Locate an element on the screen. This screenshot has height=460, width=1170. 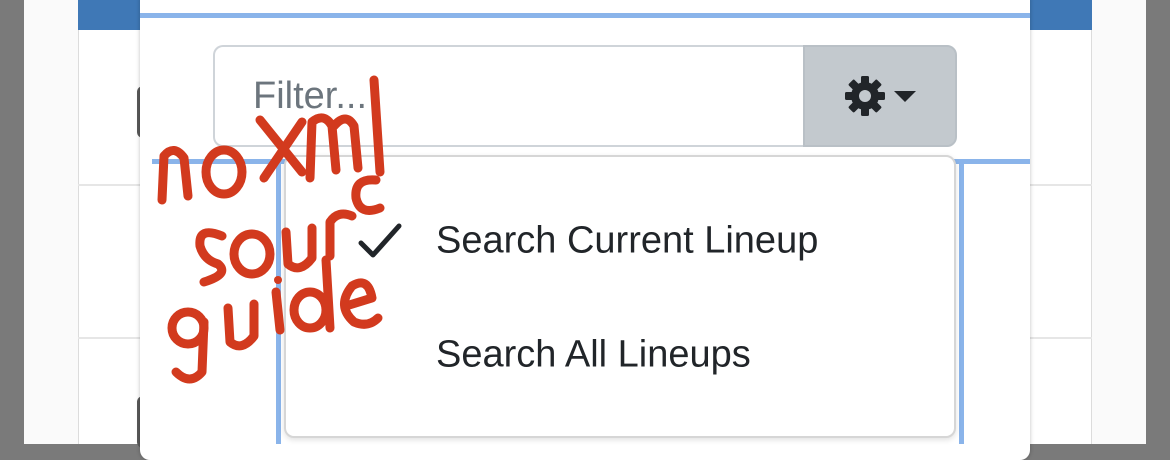
filter-input is located at coordinates (512, 96).